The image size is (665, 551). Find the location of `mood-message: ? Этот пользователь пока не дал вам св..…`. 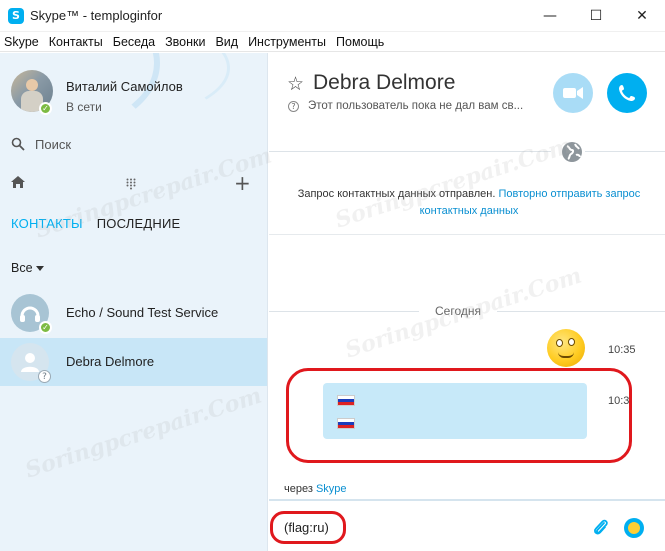

mood-message: ? Этот пользователь пока не дал вам св..… is located at coordinates (405, 106).